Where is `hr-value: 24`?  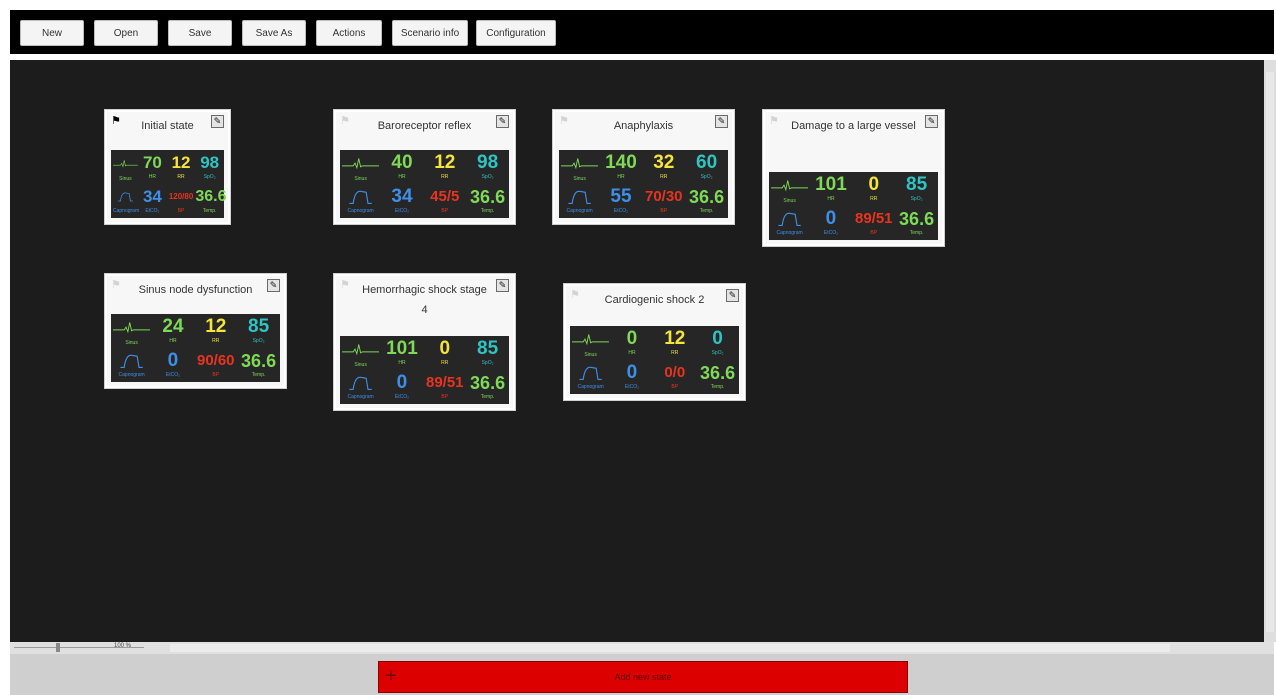
hr-value: 24 is located at coordinates (173, 326).